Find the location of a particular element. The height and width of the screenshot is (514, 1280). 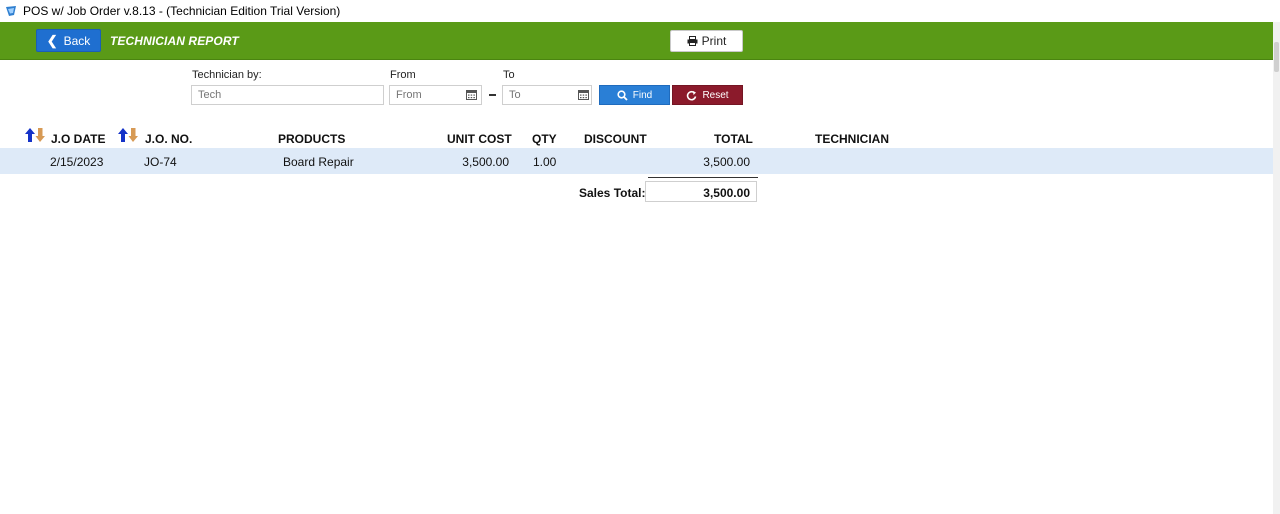

toolbar: ❮ Back TECHNICIAN REPORT Print is located at coordinates (636, 41).